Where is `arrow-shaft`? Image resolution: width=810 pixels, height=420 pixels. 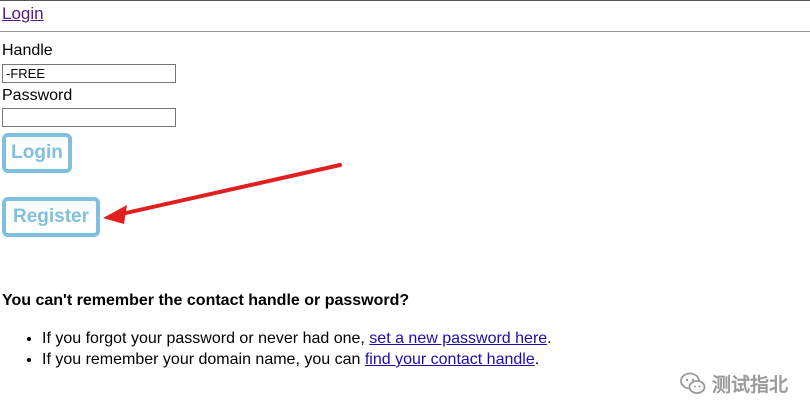 arrow-shaft is located at coordinates (228, 190).